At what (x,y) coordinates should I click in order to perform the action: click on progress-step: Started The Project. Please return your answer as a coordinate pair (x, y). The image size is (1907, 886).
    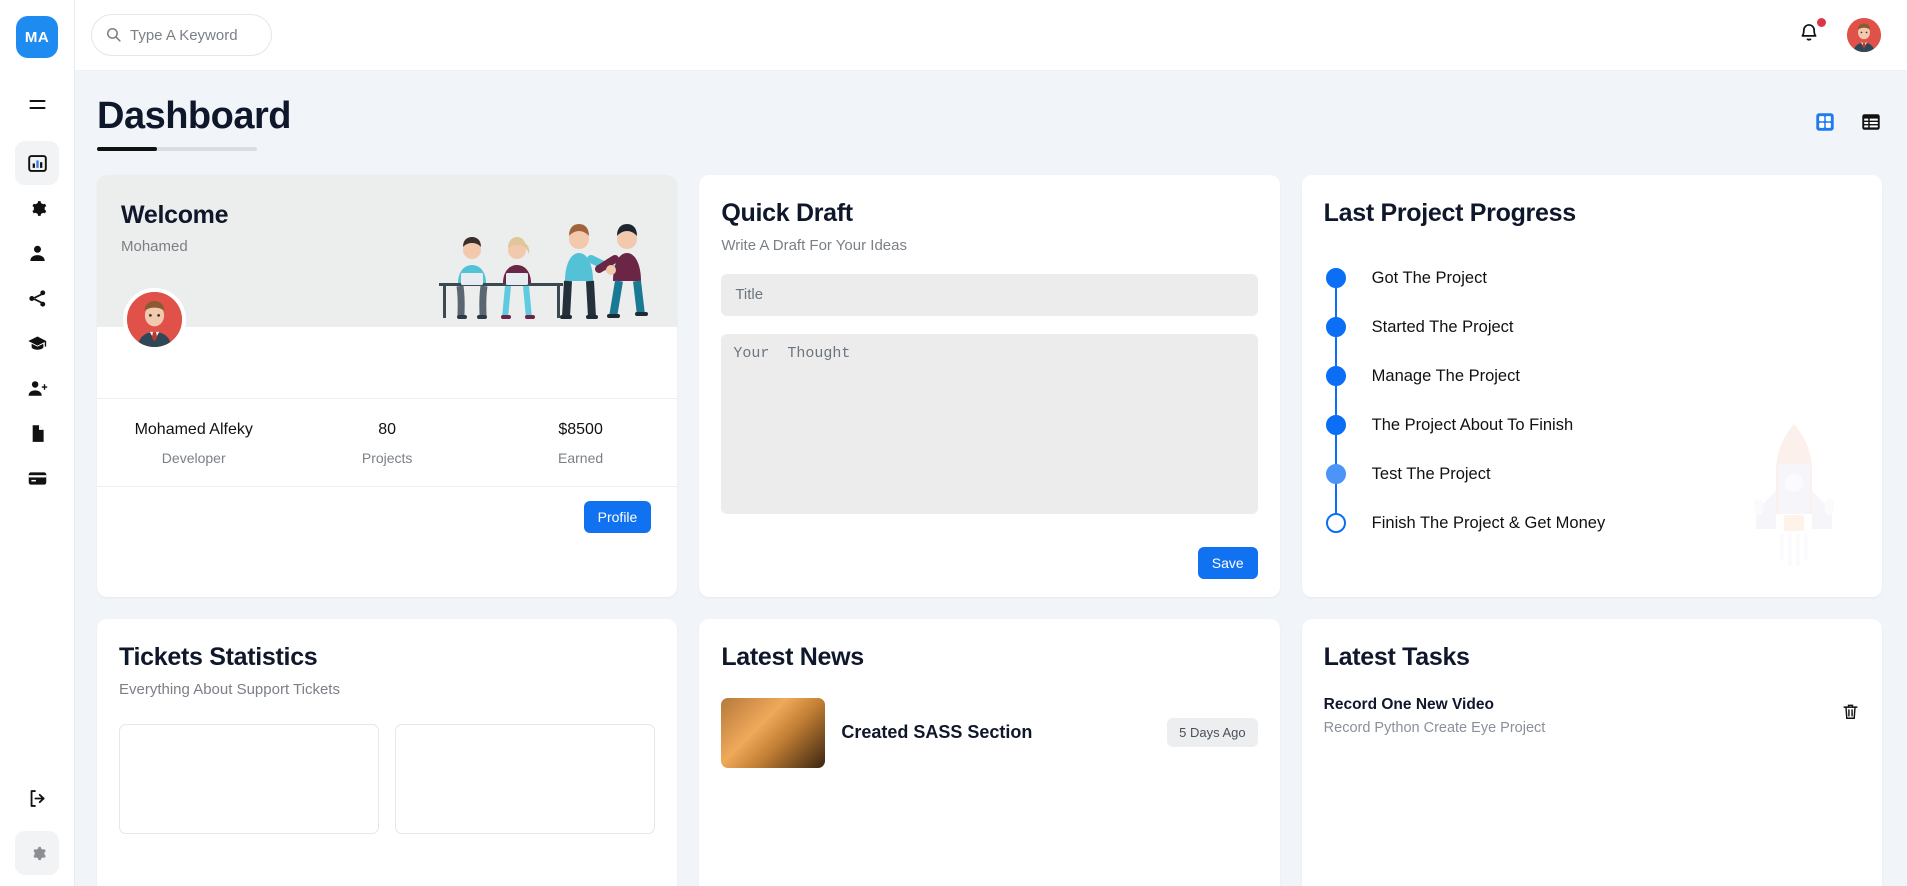
    Looking at the image, I should click on (1592, 340).